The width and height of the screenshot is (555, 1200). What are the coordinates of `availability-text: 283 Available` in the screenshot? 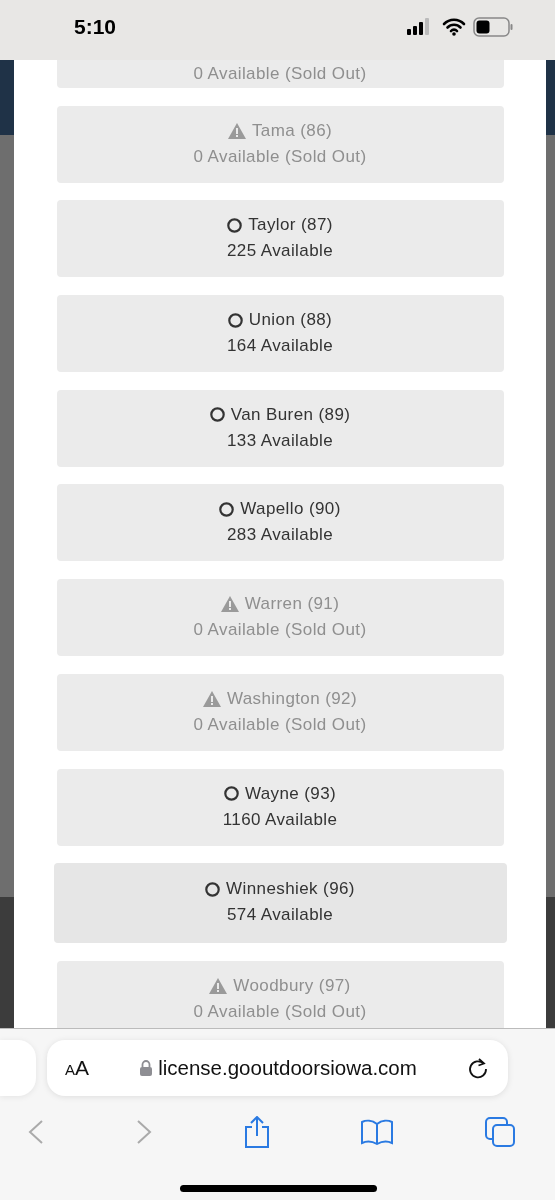 It's located at (280, 535).